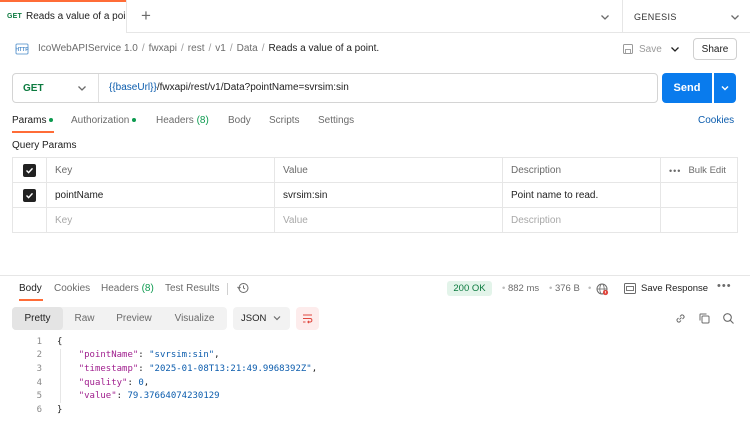 The height and width of the screenshot is (435, 750). What do you see at coordinates (127, 288) in the screenshot?
I see `response-tab-headers: Headers (8)` at bounding box center [127, 288].